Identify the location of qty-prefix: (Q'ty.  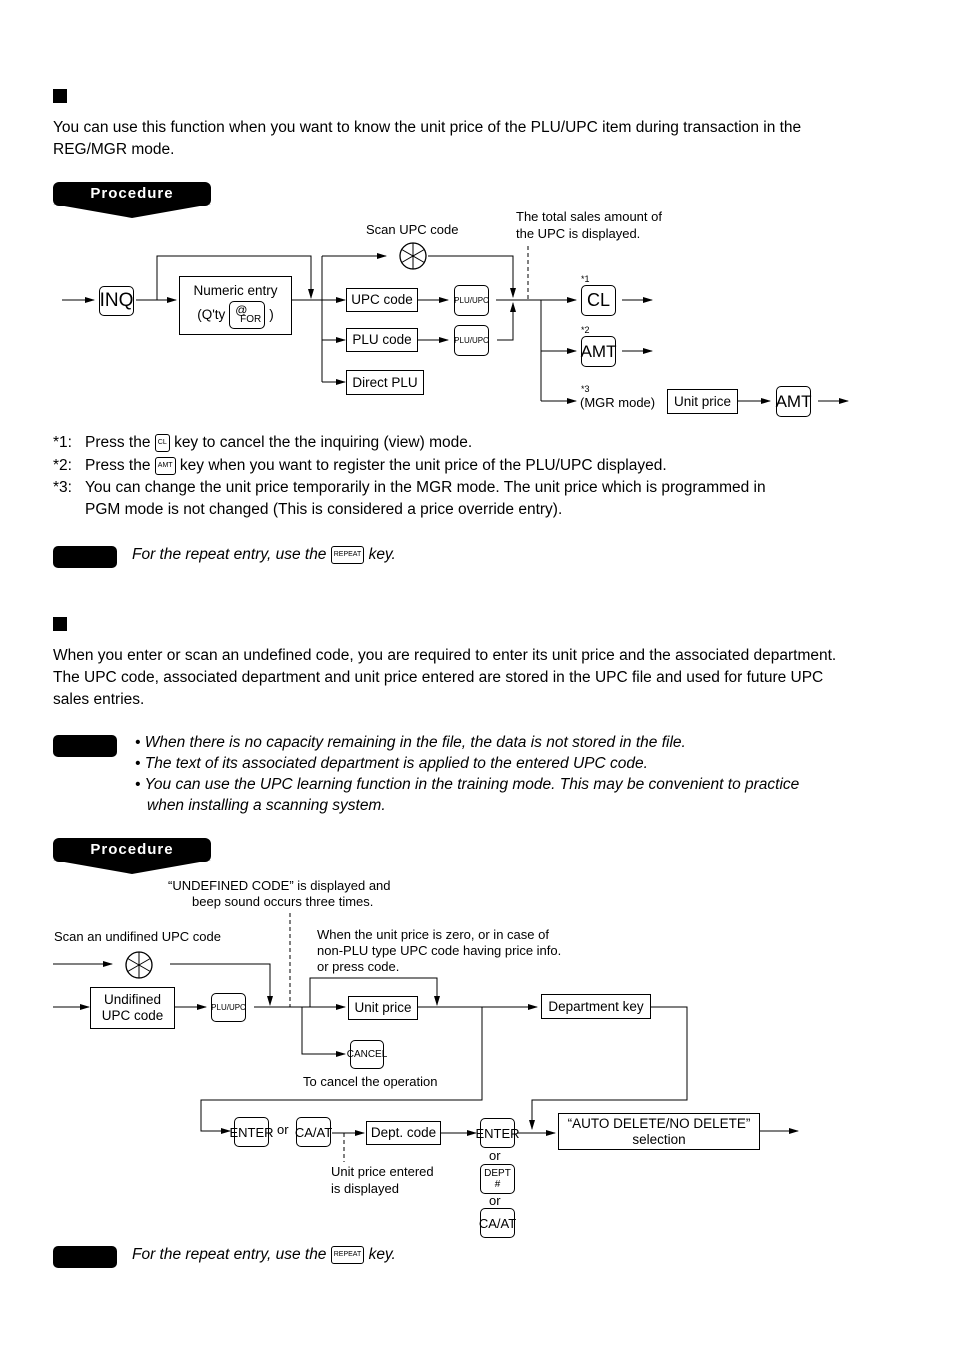
(211, 314).